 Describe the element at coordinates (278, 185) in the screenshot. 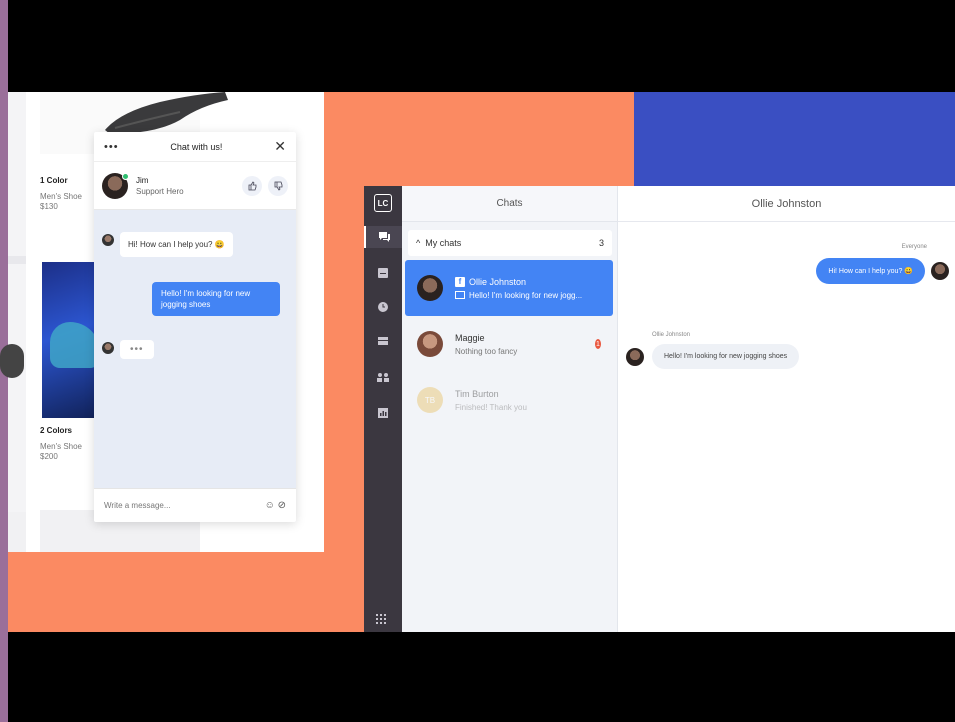

I see `thumbs-down-icon` at that location.